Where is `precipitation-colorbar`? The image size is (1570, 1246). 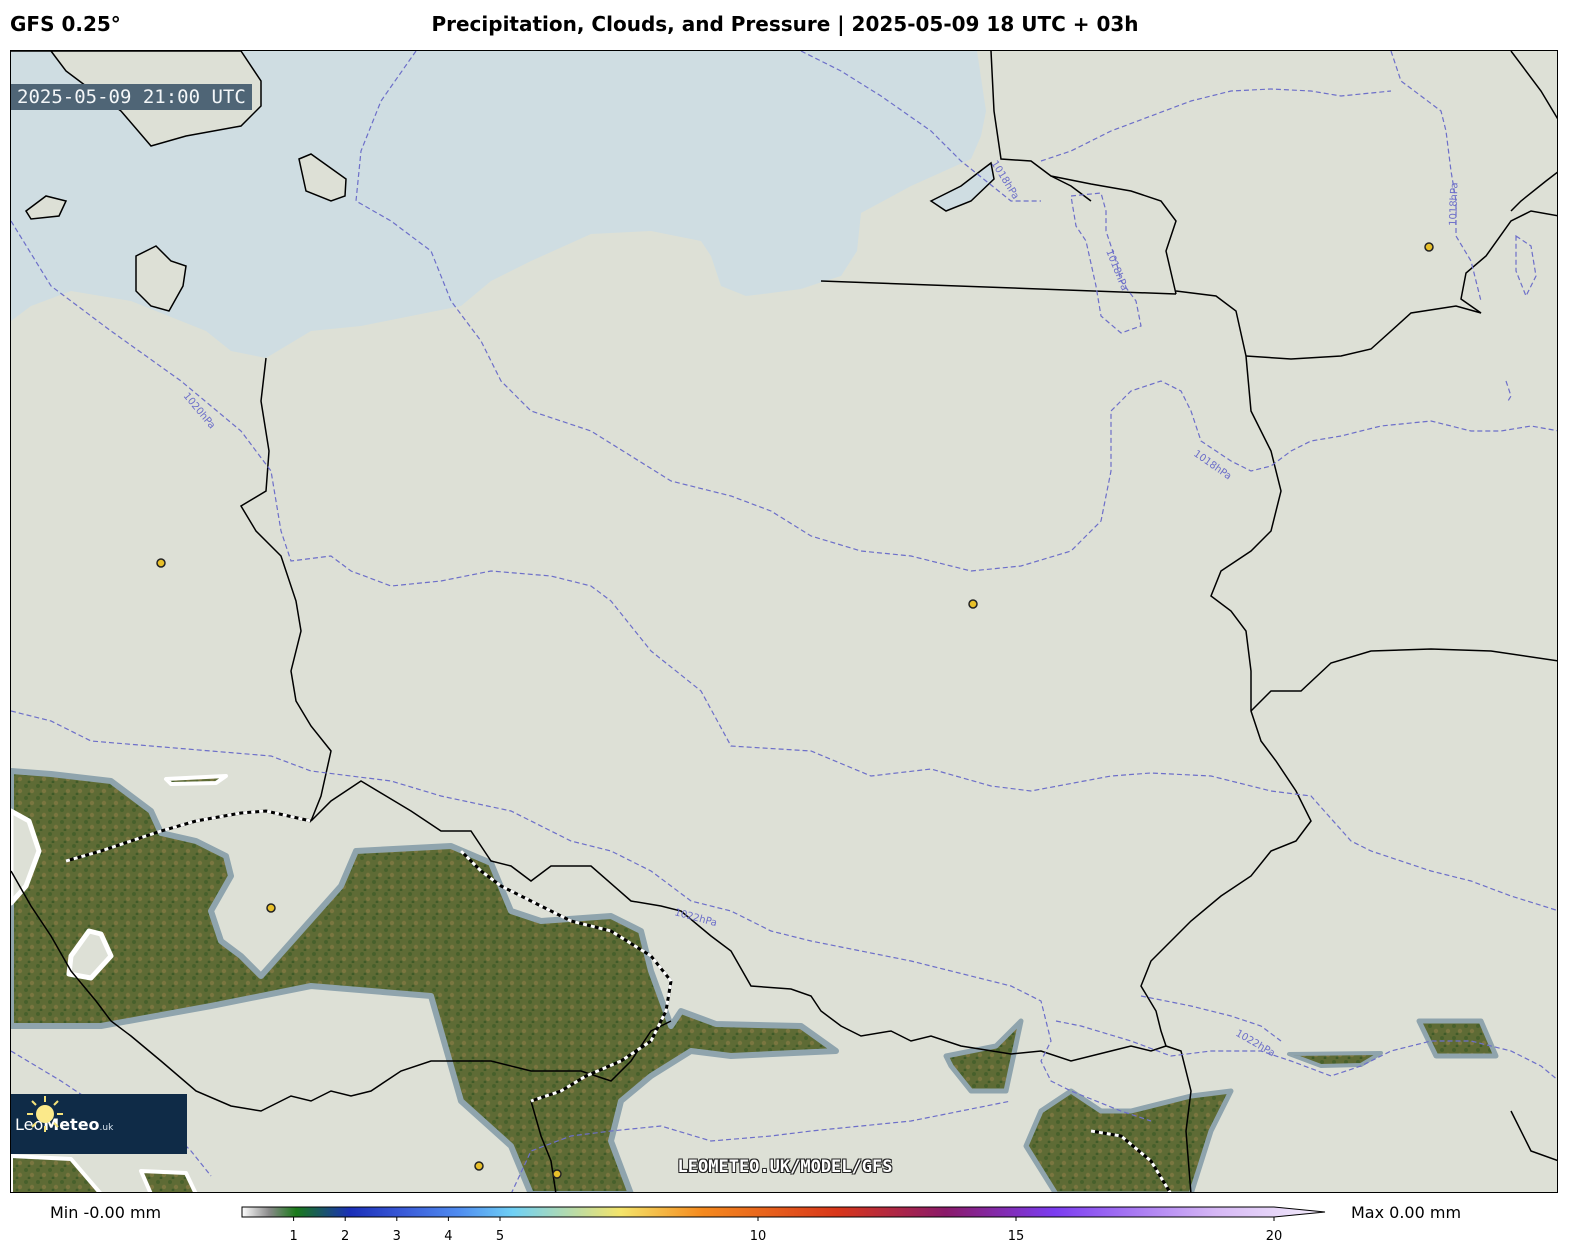
precipitation-colorbar is located at coordinates (783, 1213).